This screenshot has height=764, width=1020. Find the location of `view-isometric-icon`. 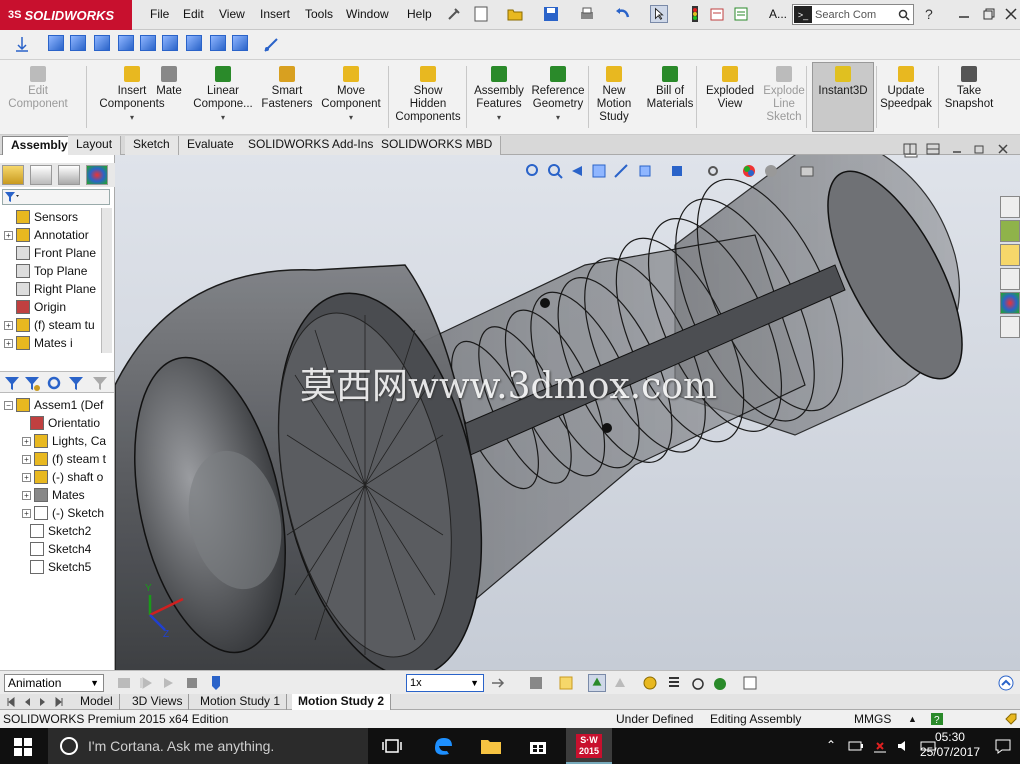

view-isometric-icon is located at coordinates (194, 43).